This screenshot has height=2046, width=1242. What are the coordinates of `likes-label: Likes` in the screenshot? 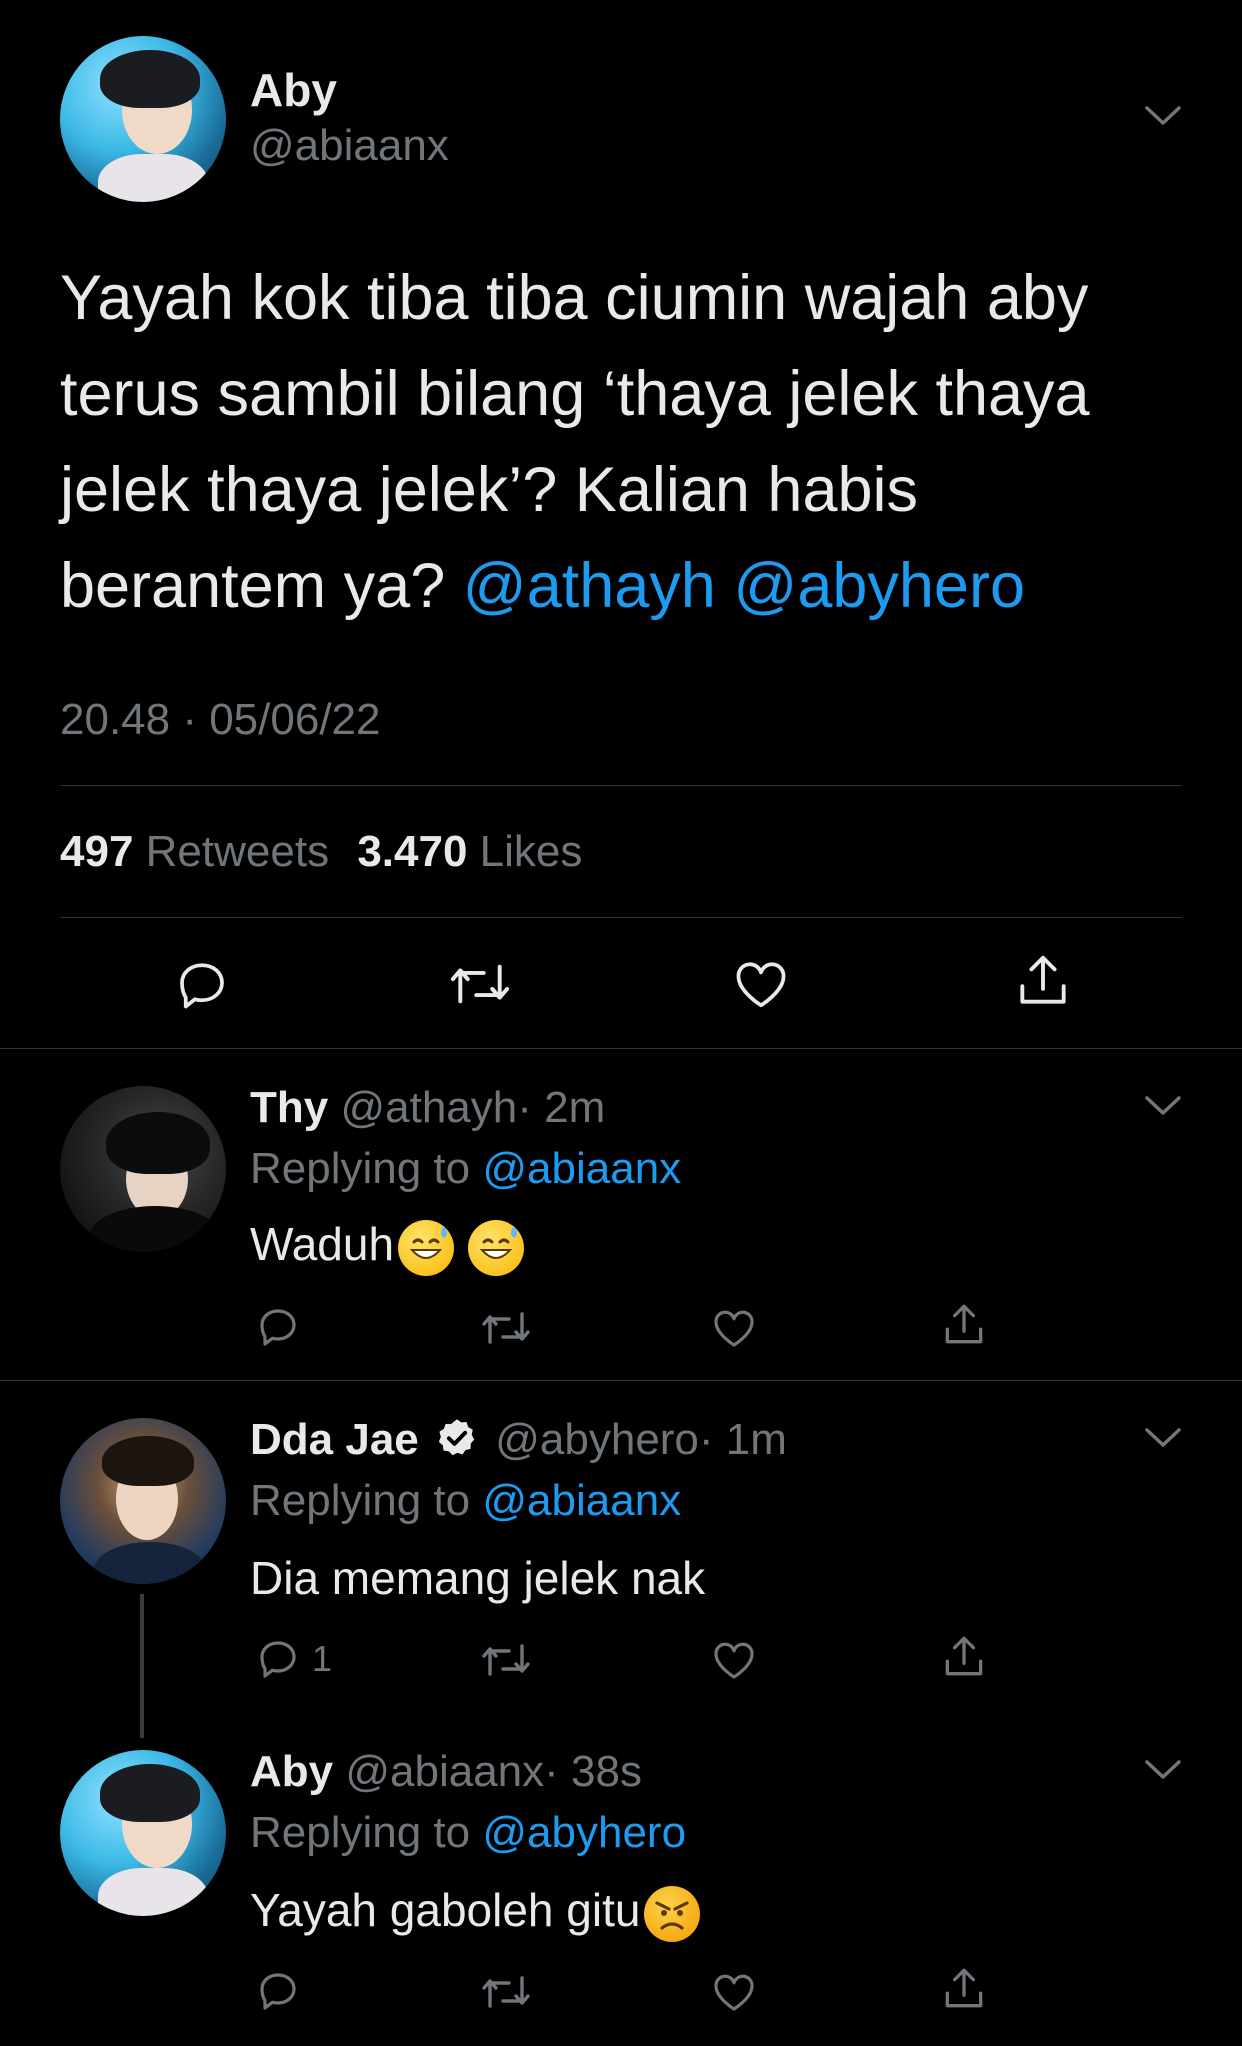 It's located at (531, 851).